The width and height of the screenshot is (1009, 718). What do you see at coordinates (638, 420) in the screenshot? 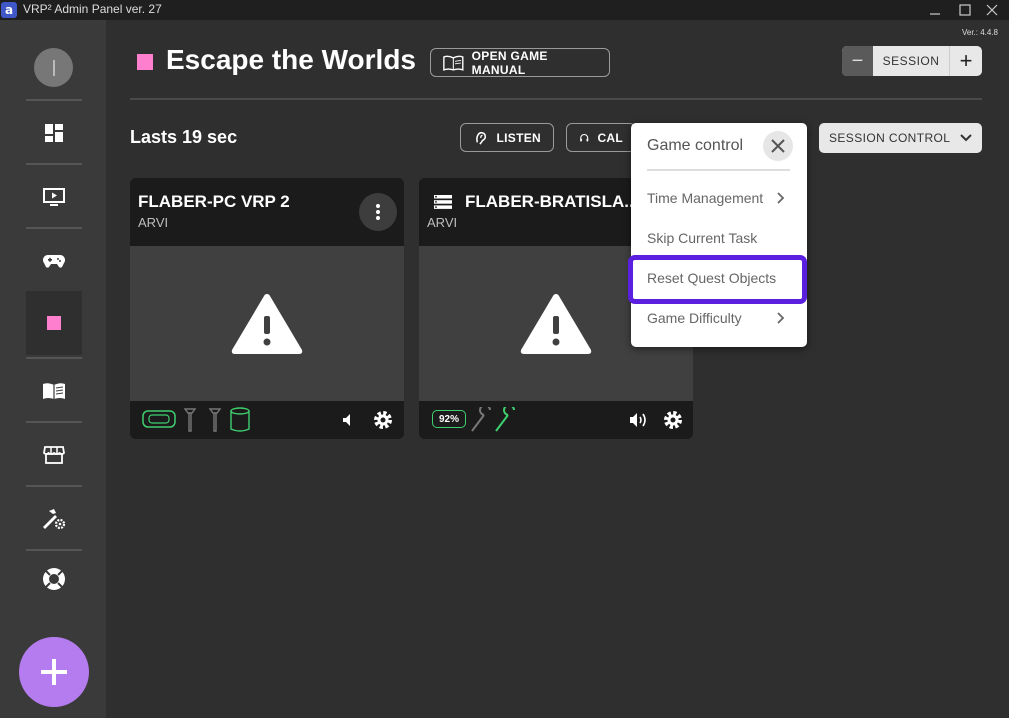
I see `speaker-volume-icon` at bounding box center [638, 420].